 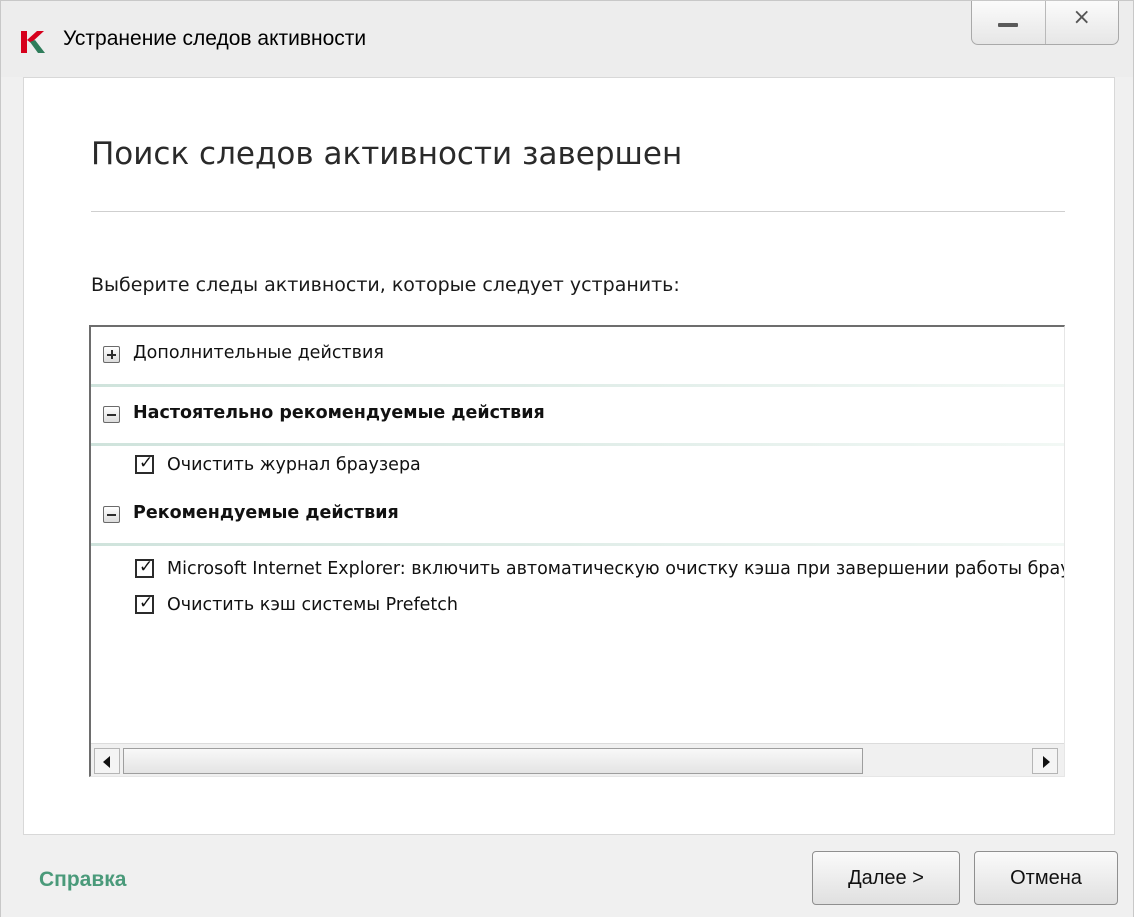 I want to click on horizontal-scrollbar, so click(x=577, y=759).